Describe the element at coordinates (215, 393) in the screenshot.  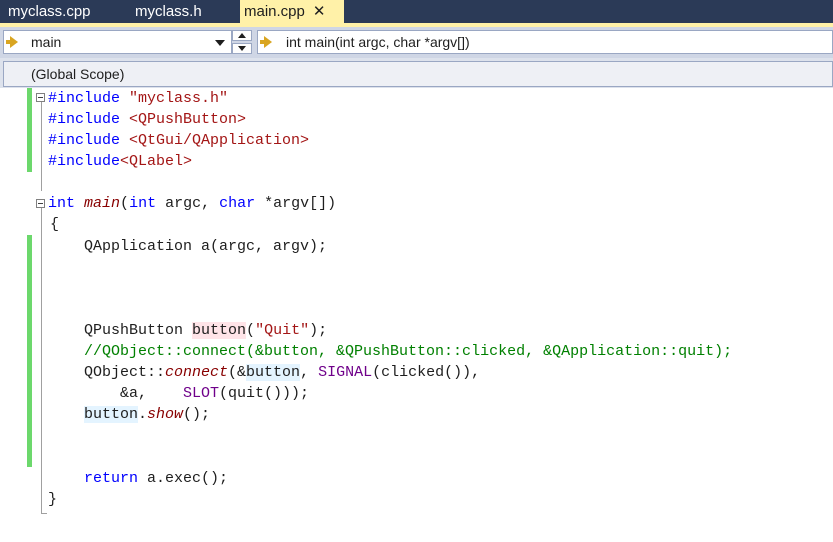
I see `code-line: &a, SLOT(quit()));` at that location.